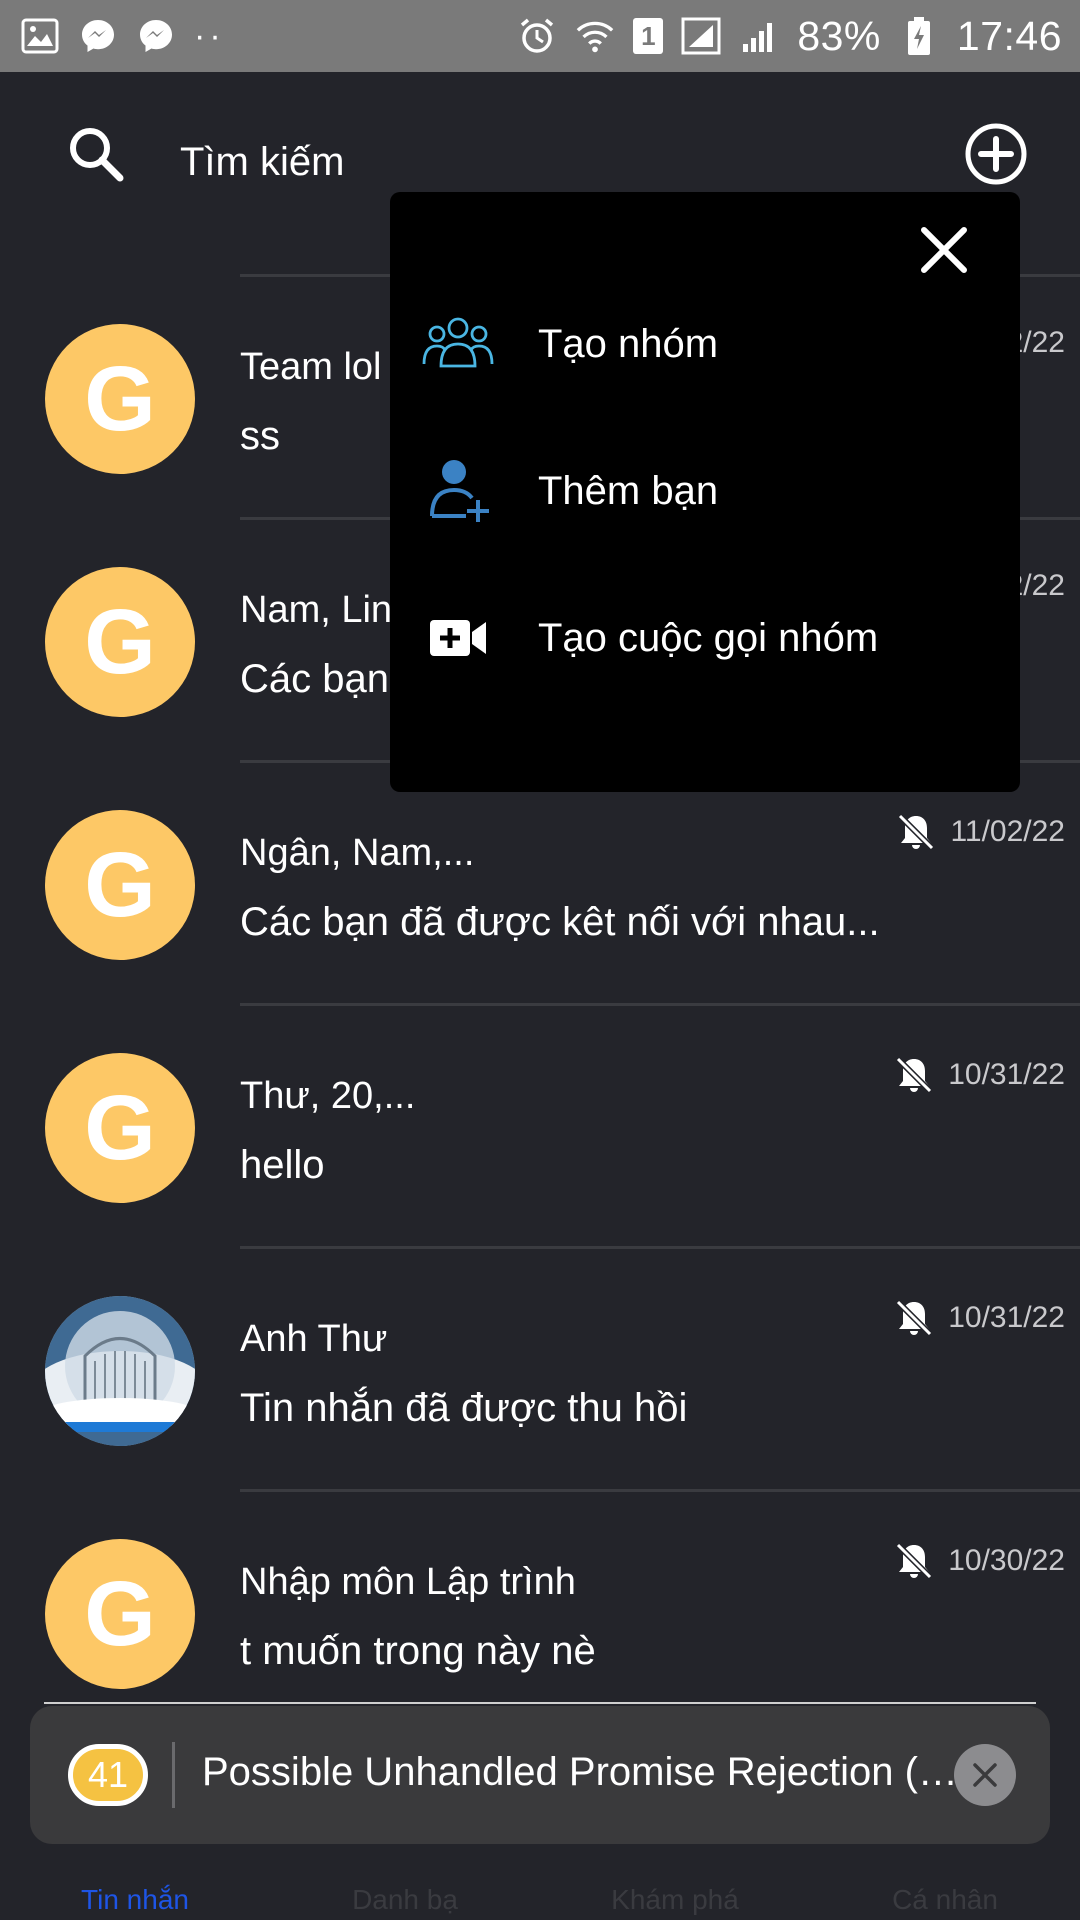 The width and height of the screenshot is (1080, 1920). I want to click on menu-item-label: Tạo nhóm, so click(628, 343).